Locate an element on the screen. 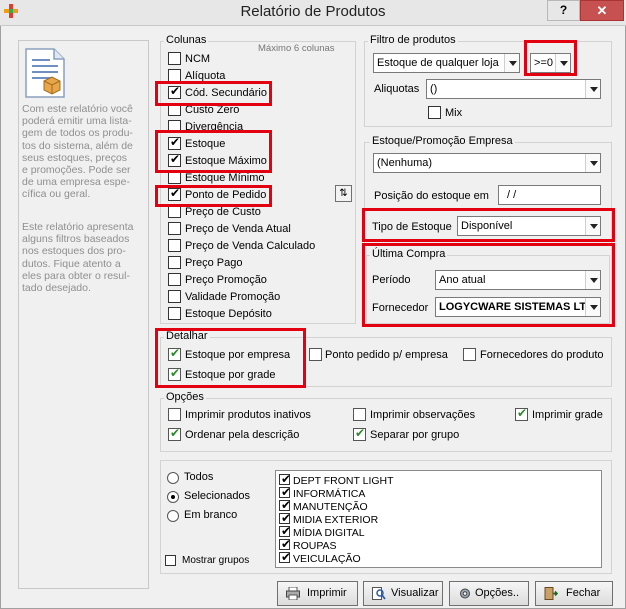 The height and width of the screenshot is (609, 626). dept-front-light-label: DEPT FRONT LIGHT is located at coordinates (343, 481).